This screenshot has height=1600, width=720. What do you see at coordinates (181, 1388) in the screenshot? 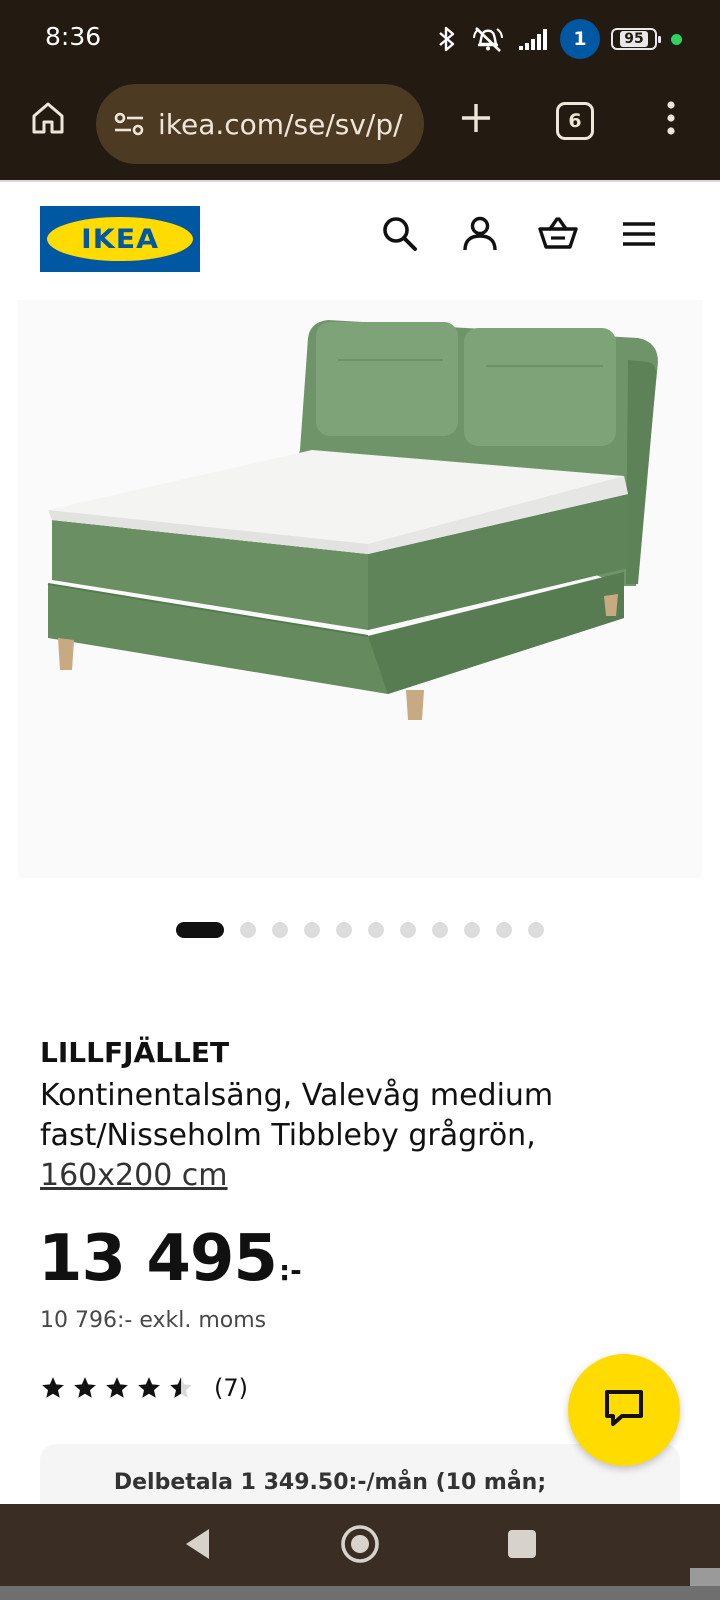
I see `star-half-icon` at bounding box center [181, 1388].